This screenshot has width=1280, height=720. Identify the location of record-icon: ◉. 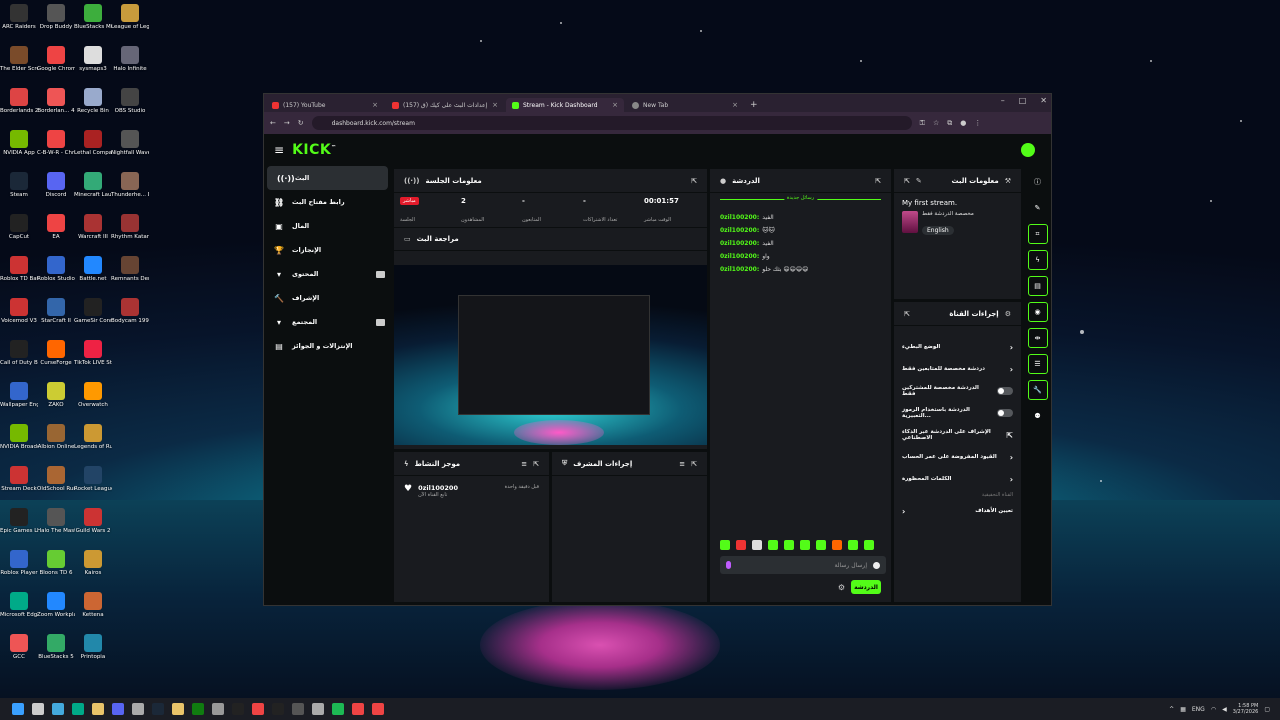
(1037, 312).